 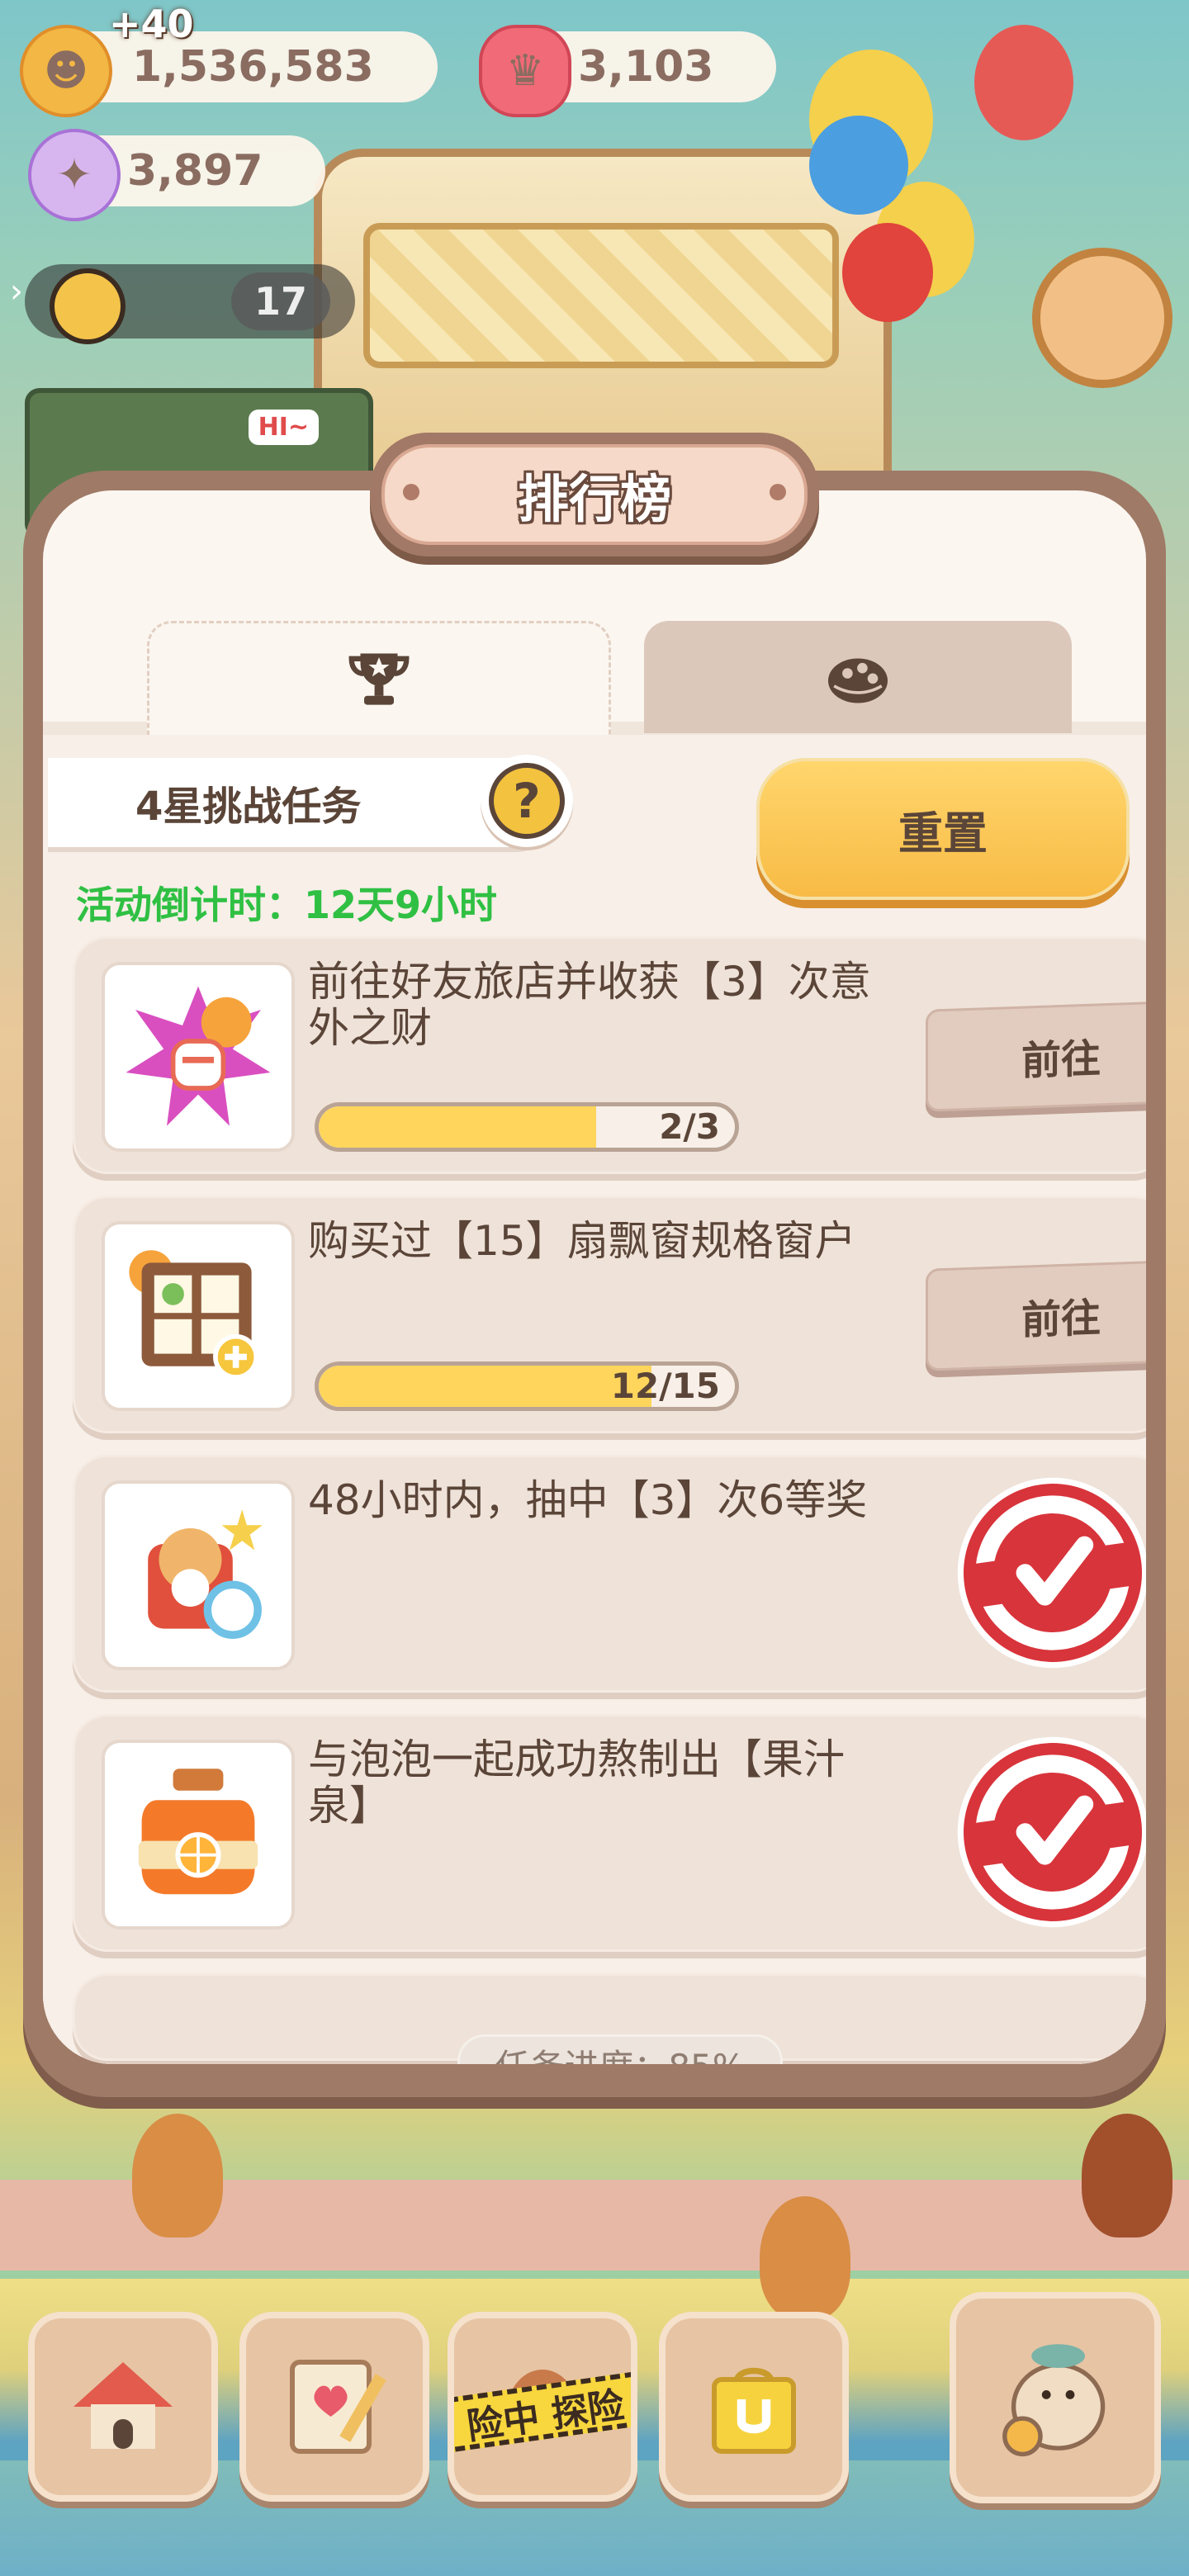 I want to click on juice-jar-icon, so click(x=198, y=1832).